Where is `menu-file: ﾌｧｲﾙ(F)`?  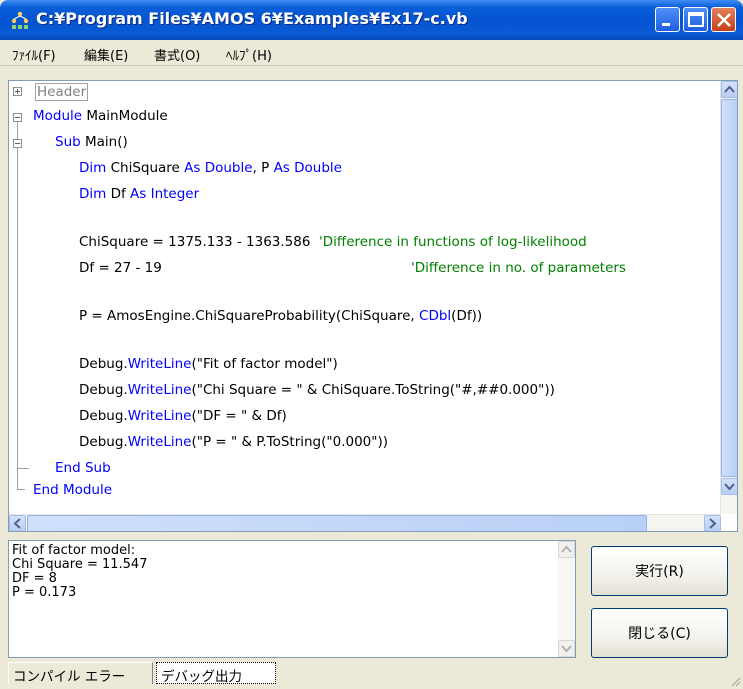
menu-file: ﾌｧｲﾙ(F) is located at coordinates (34, 54).